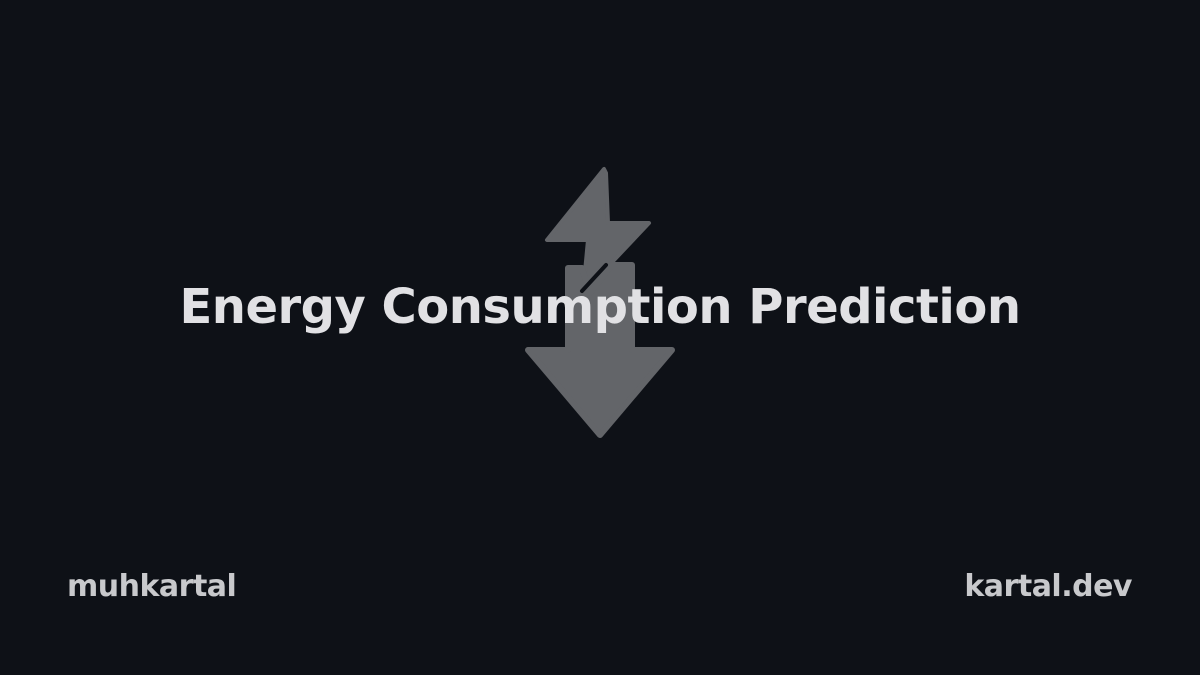 The height and width of the screenshot is (675, 1200). I want to click on site-link: kartal.dev, so click(1048, 587).